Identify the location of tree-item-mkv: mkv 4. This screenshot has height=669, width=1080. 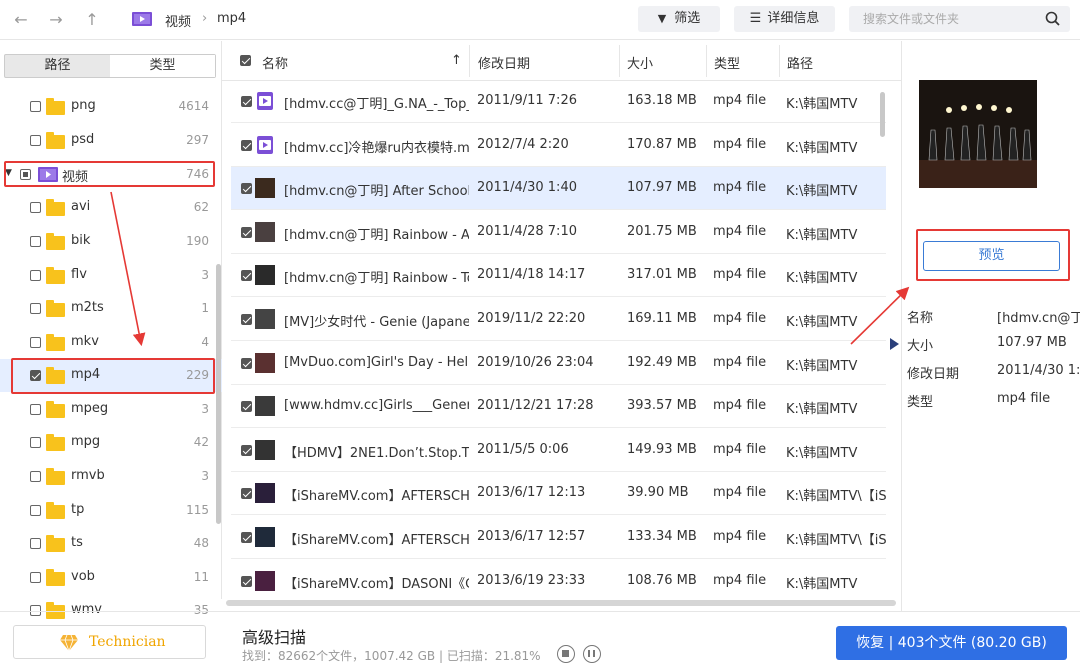
(111, 342).